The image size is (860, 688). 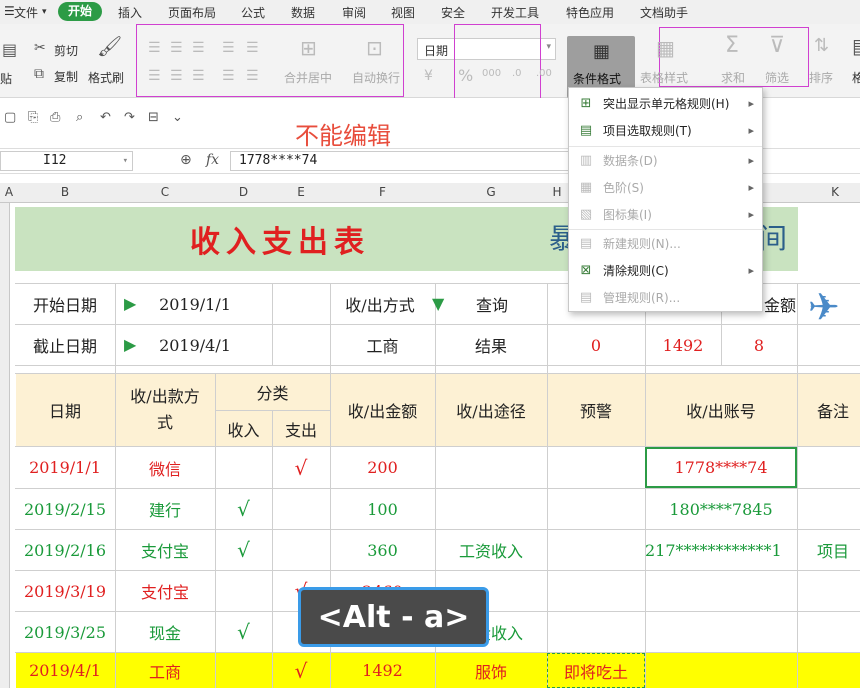 I want to click on row4-date: 2019/3/19, so click(x=65, y=591).